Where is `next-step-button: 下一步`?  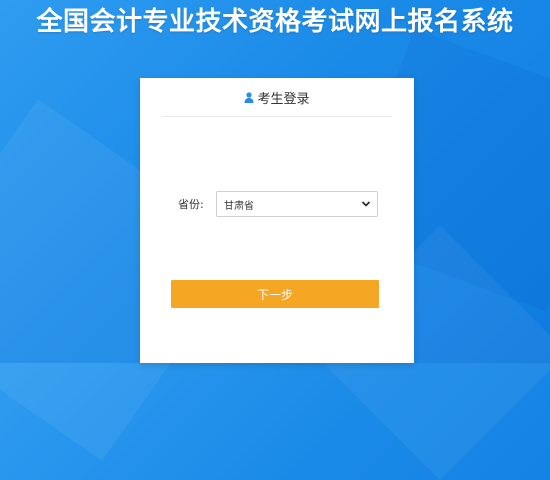
next-step-button: 下一步 is located at coordinates (275, 294).